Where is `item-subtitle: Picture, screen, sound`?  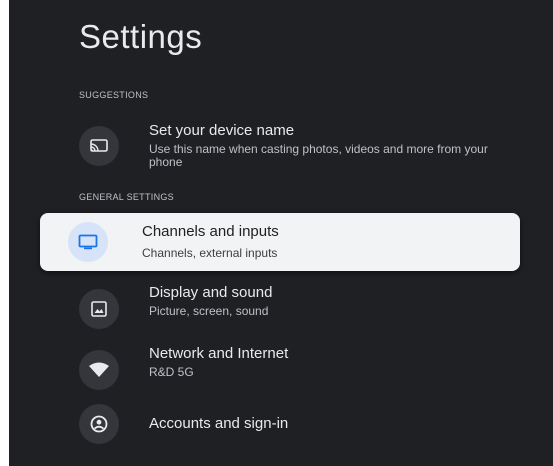 item-subtitle: Picture, screen, sound is located at coordinates (209, 311).